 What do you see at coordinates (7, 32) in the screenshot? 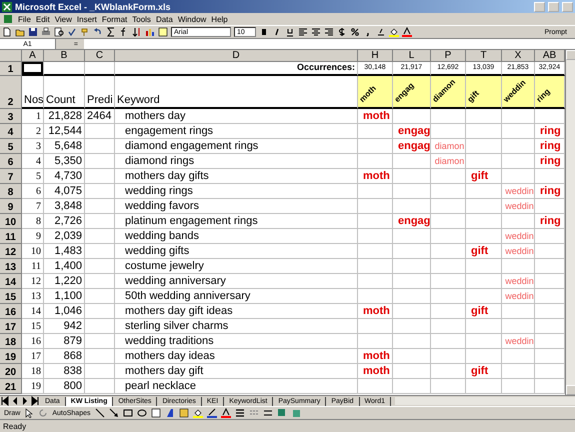
I see `new-file-icon` at bounding box center [7, 32].